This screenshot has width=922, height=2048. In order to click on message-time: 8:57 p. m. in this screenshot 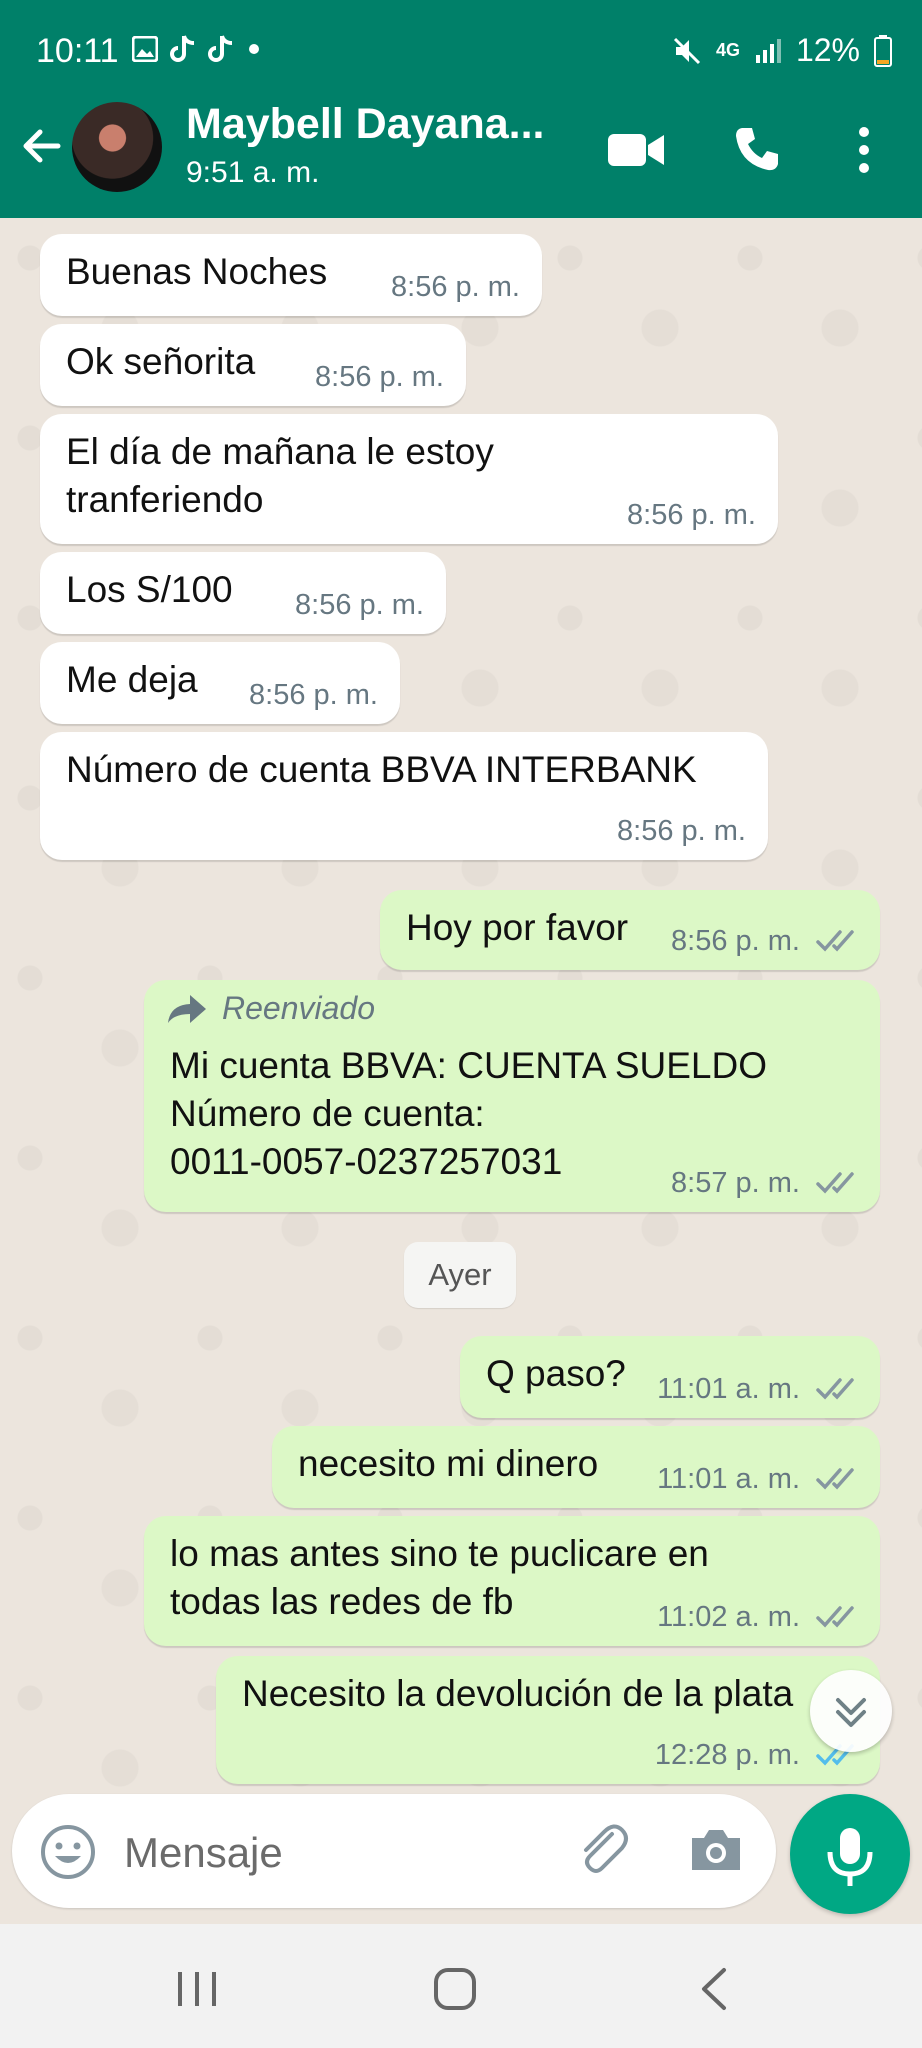, I will do `click(735, 1183)`.